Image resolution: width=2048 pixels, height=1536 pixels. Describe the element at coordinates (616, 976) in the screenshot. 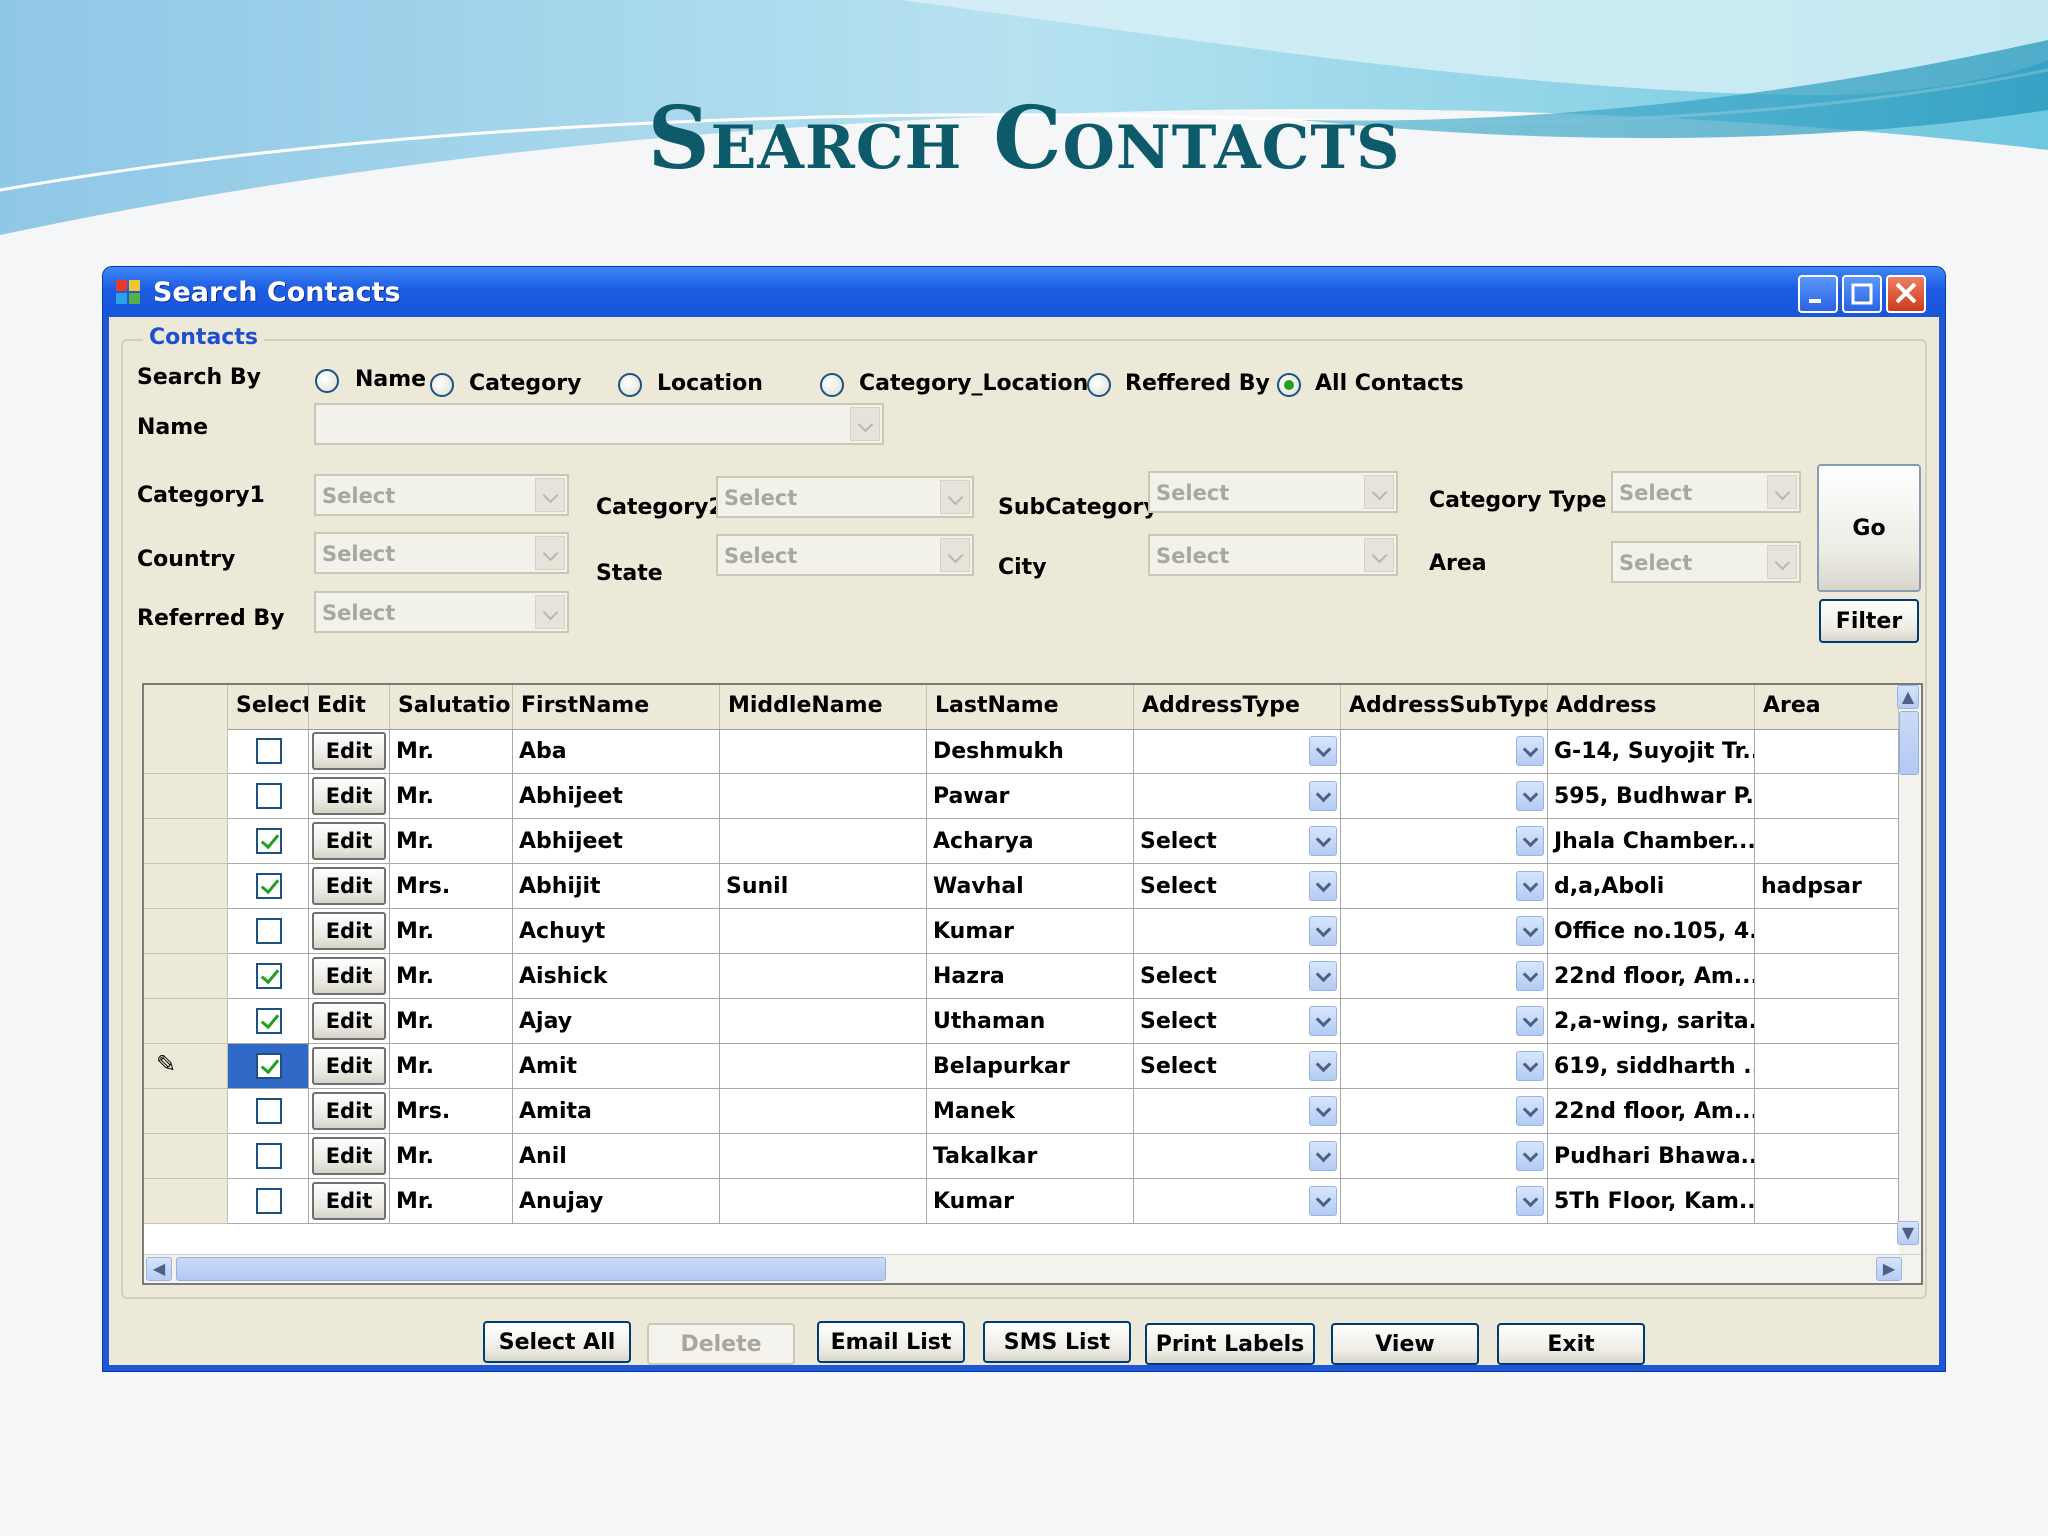

I see `firstname-cell: Aishick` at that location.